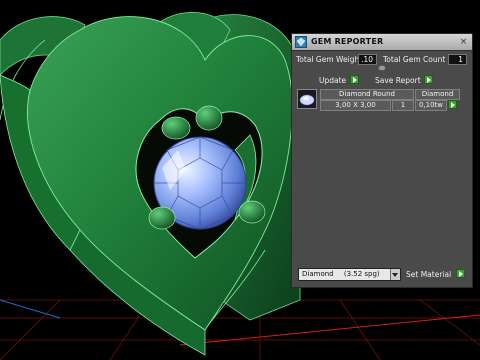 This screenshot has height=360, width=480. I want to click on panel-titlebar: GEM REPORTER ×, so click(382, 42).